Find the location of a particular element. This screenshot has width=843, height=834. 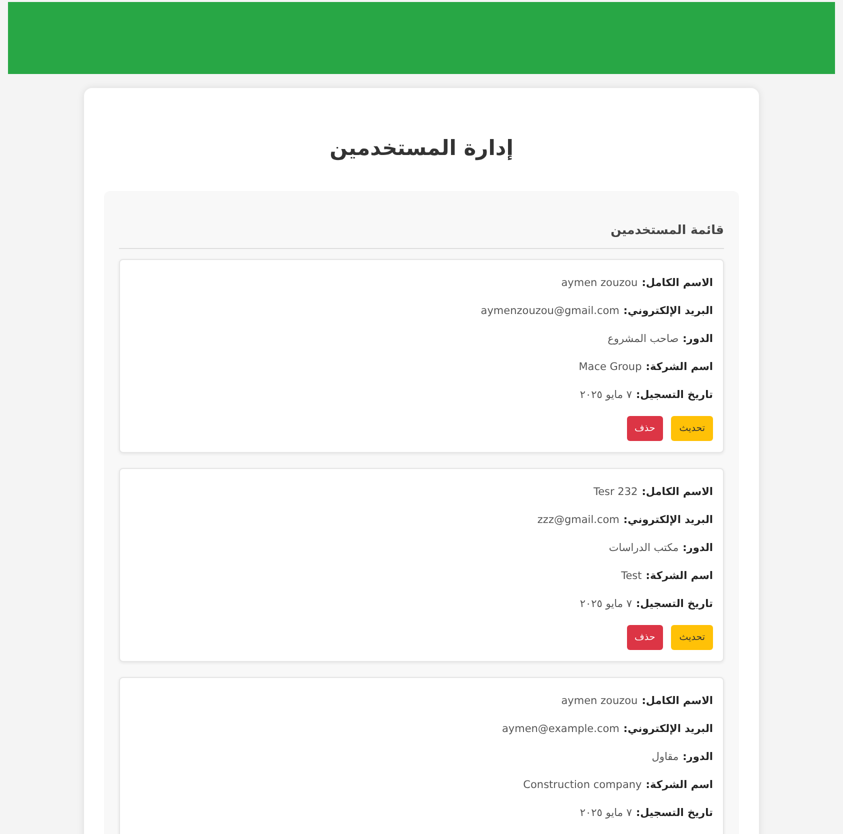

field-value: Test is located at coordinates (631, 575).